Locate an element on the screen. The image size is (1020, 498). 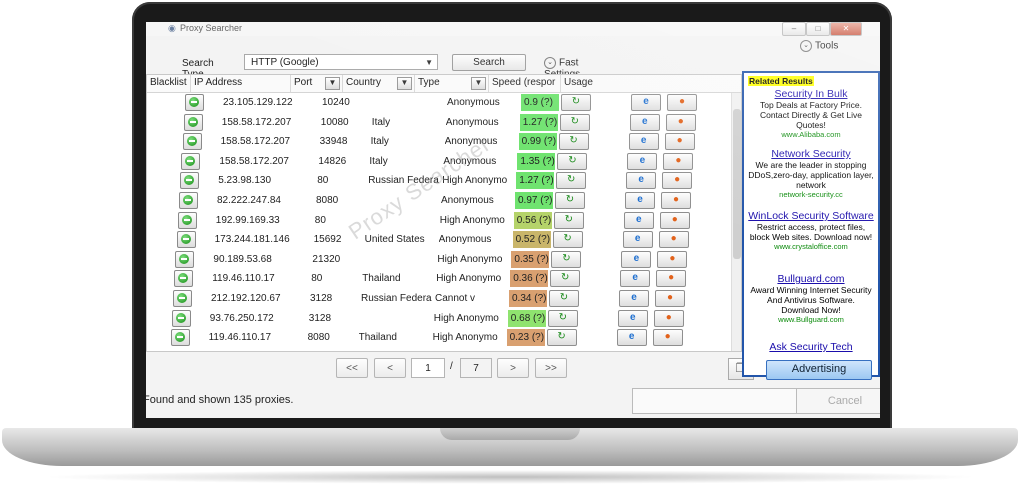
table-row: 93.76.250.172 3128 High Anonymo 0.68 (?) ↻ e ● is located at coordinates (444, 318).